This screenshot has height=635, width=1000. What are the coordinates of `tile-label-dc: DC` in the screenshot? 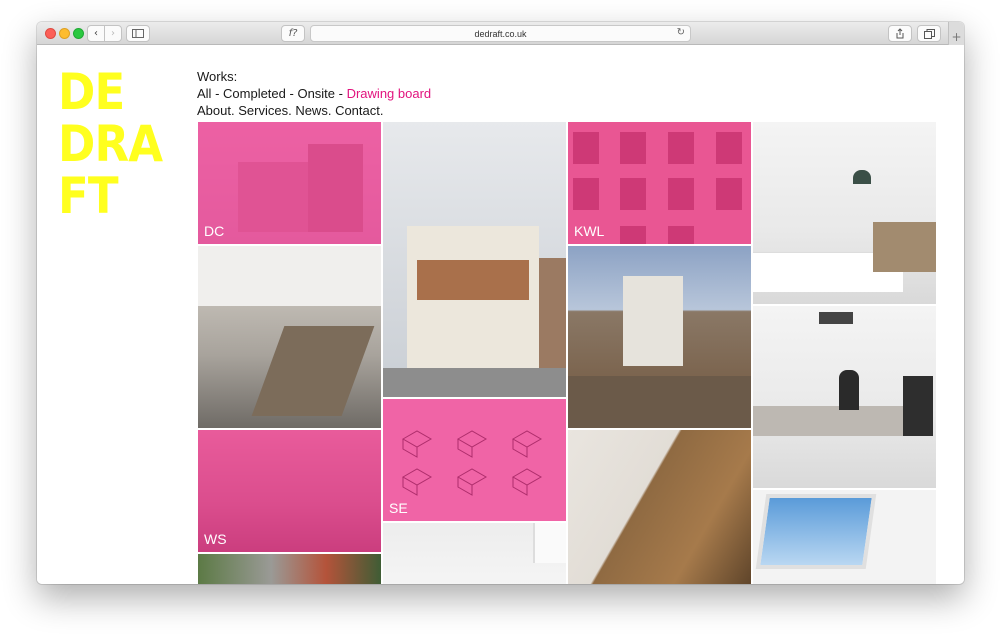 It's located at (214, 231).